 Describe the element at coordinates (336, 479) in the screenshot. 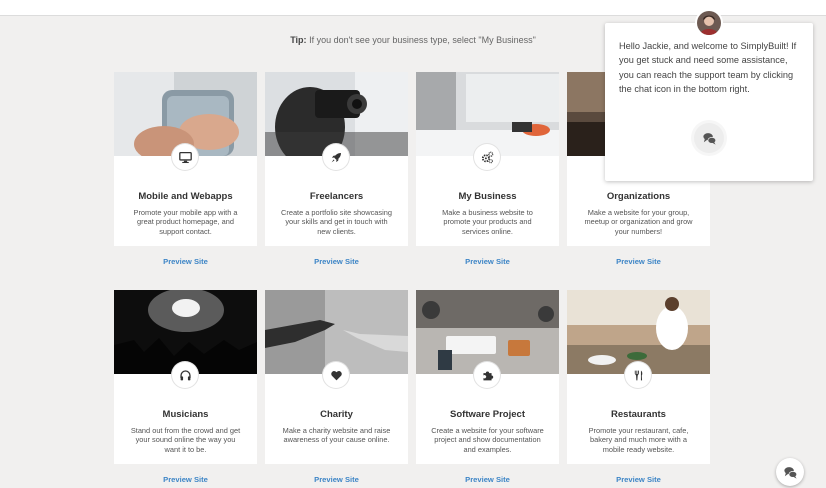

I see `preview-site-link-charity: Preview Site` at that location.